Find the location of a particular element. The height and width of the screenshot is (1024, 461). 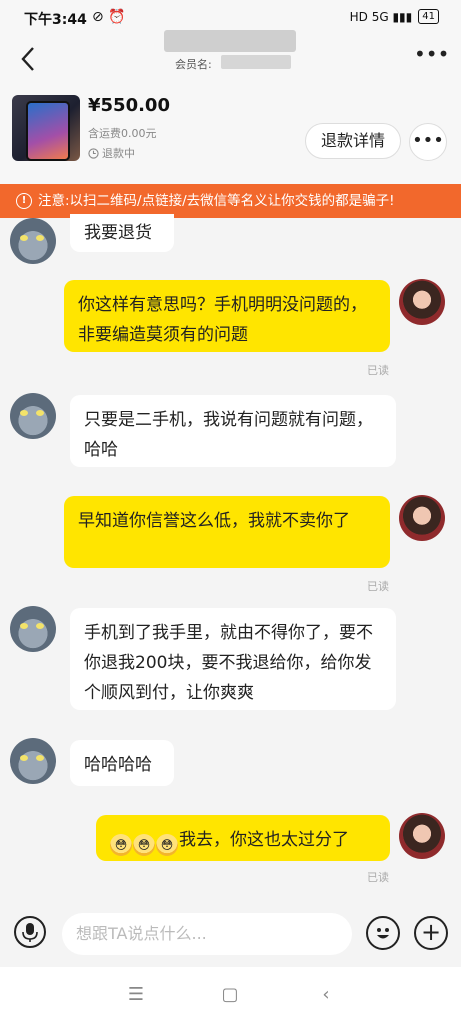

warning-icon: ! is located at coordinates (24, 201).